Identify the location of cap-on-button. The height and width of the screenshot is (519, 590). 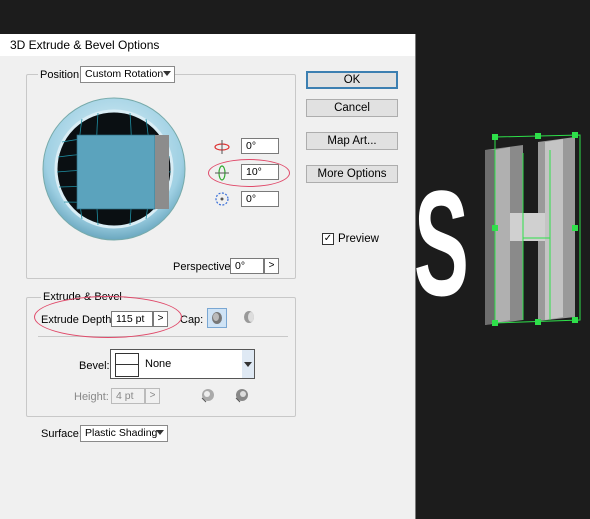
(217, 318).